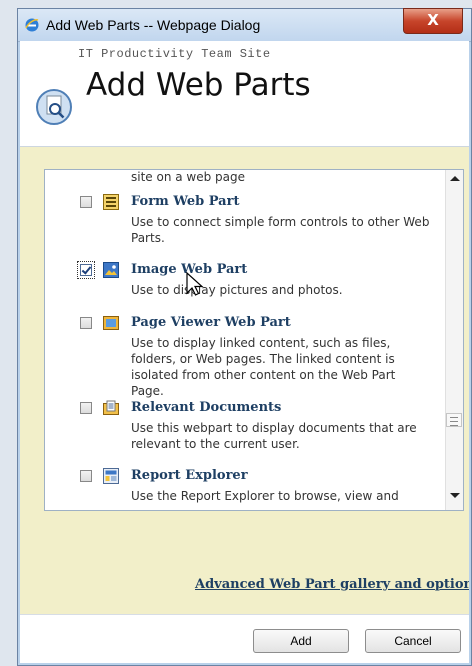 The width and height of the screenshot is (472, 666). I want to click on add-web-parts-icon, so click(54, 107).